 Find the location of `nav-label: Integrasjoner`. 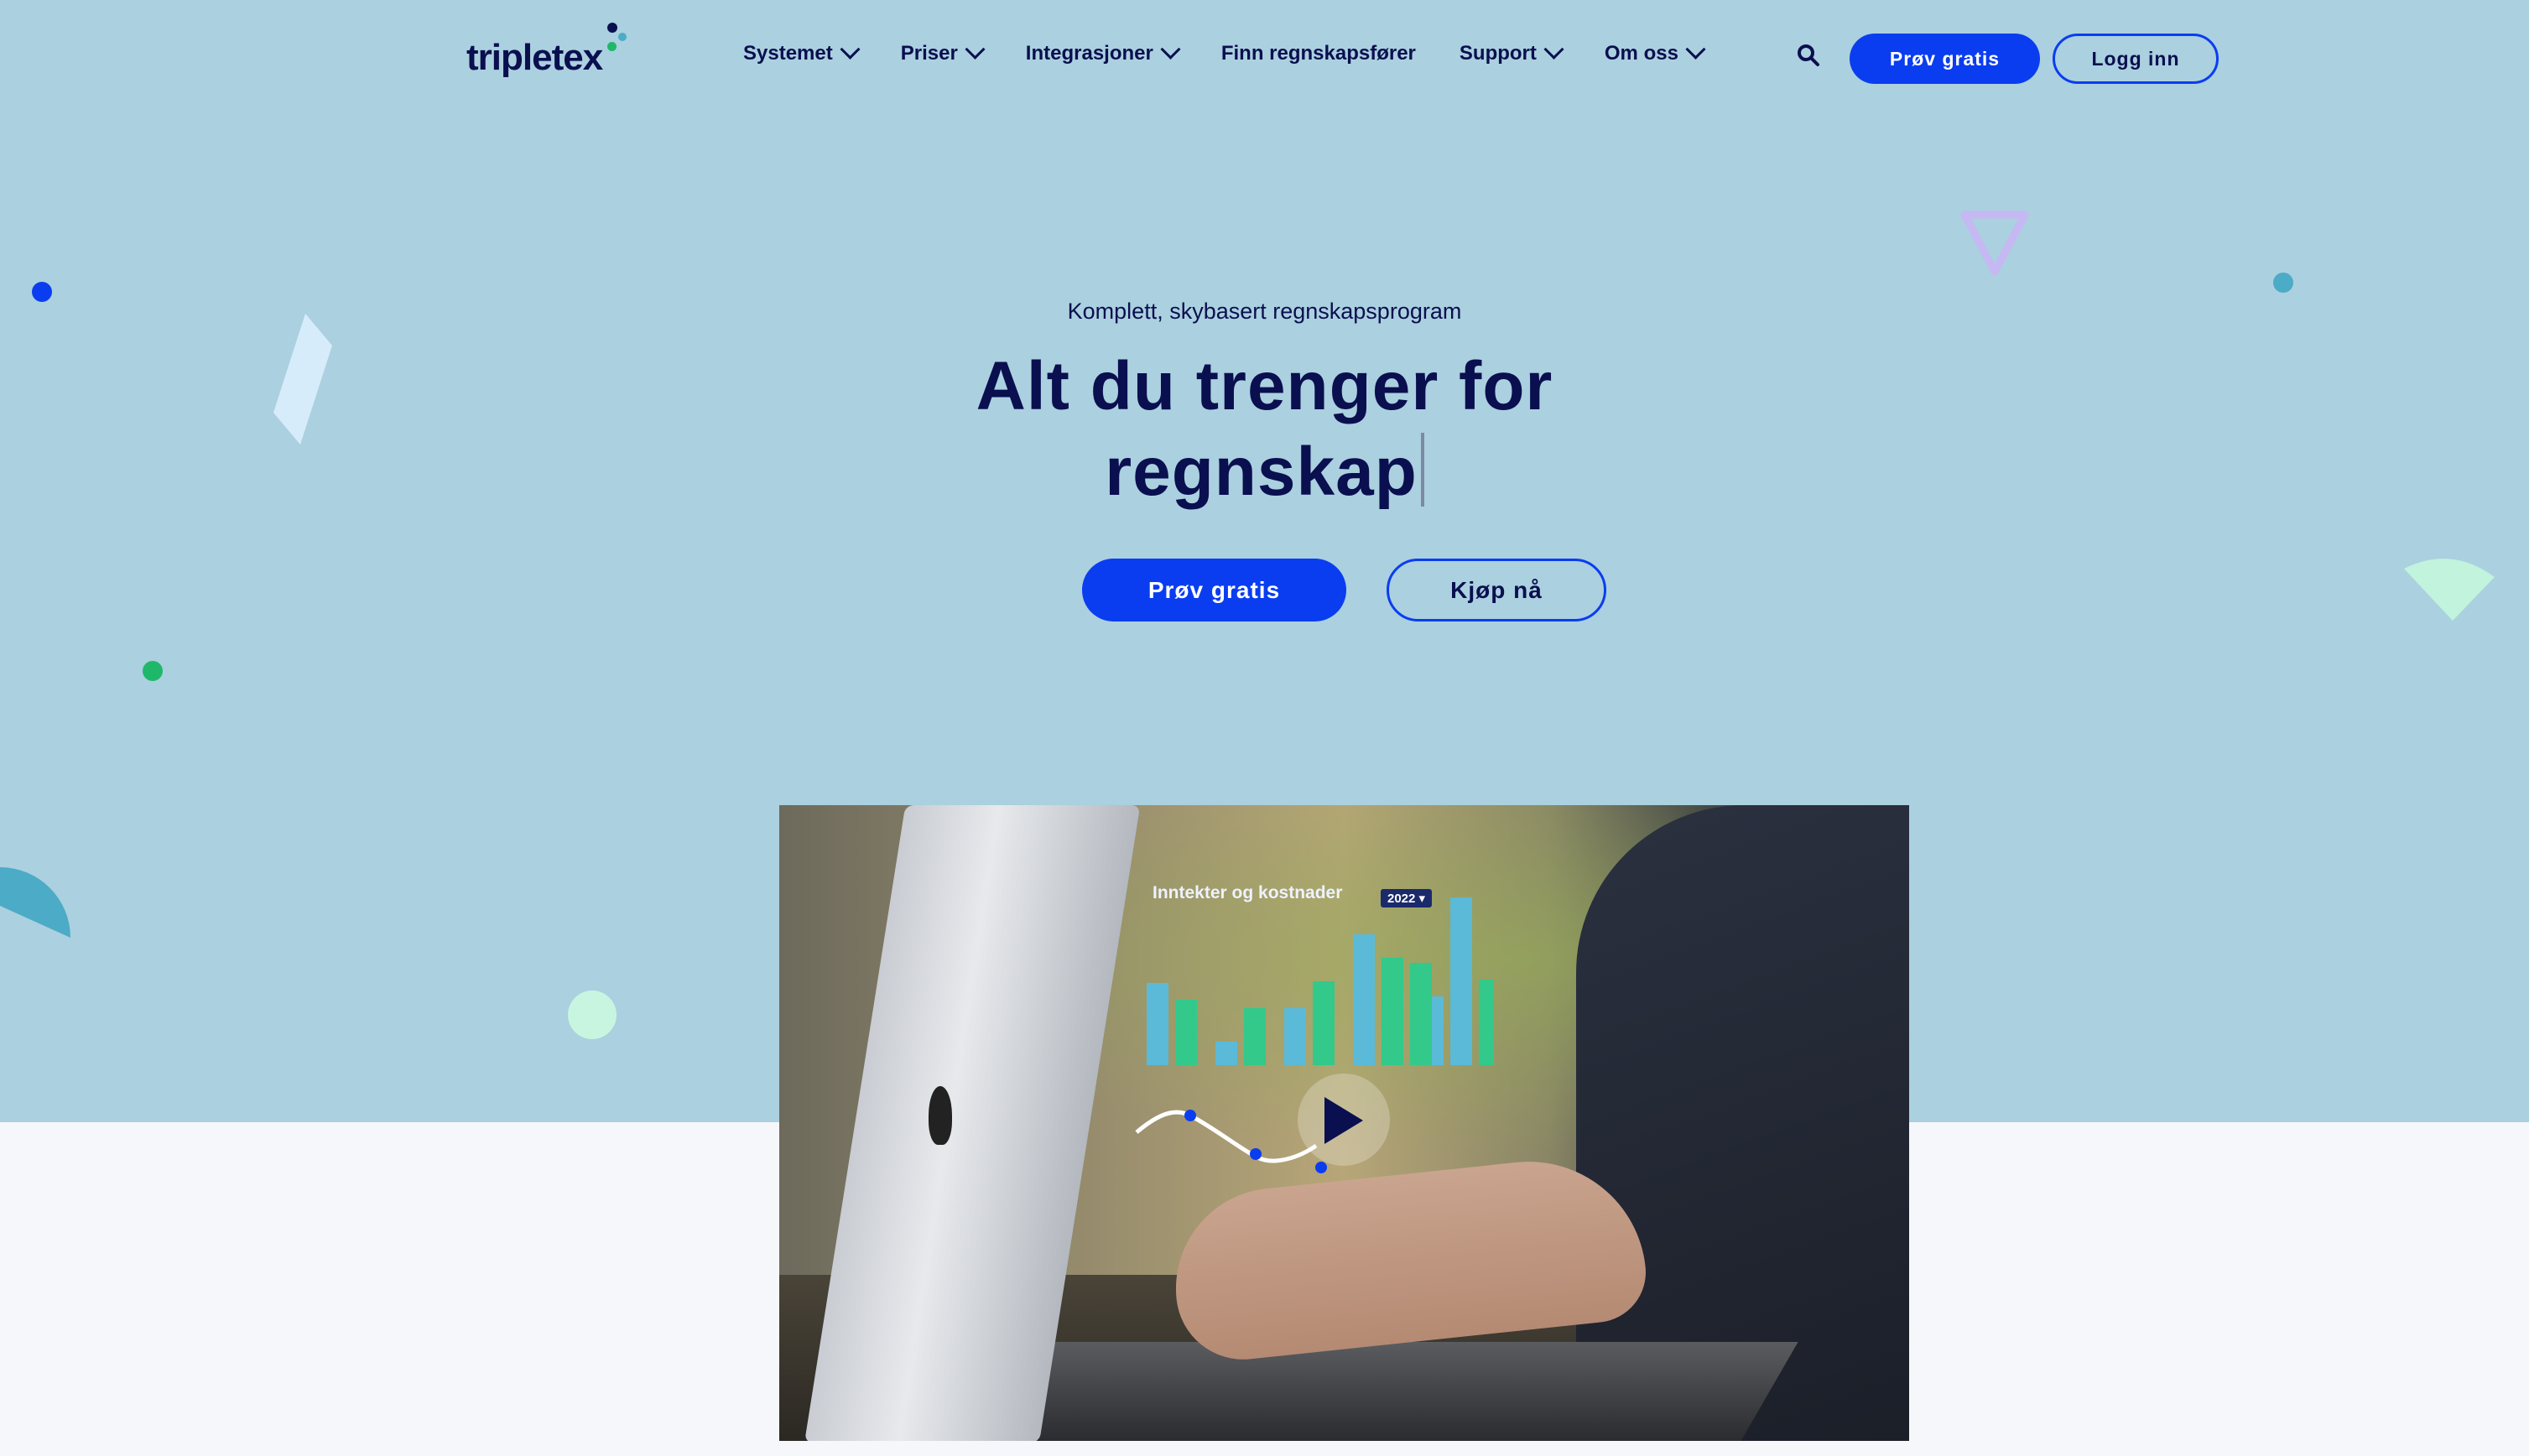

nav-label: Integrasjoner is located at coordinates (1089, 53).